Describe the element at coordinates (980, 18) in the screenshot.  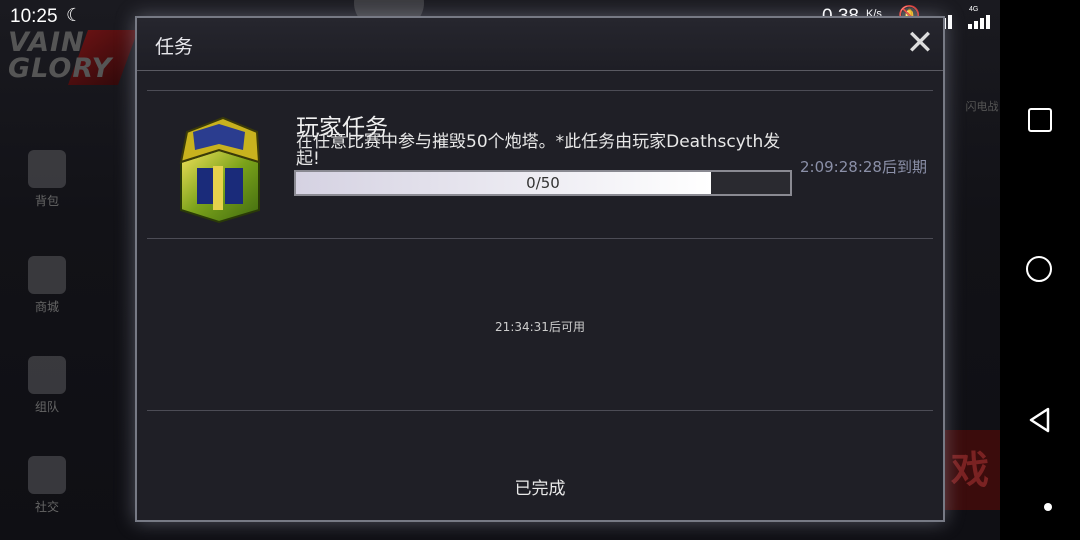
I see `cell-signal-icon` at that location.